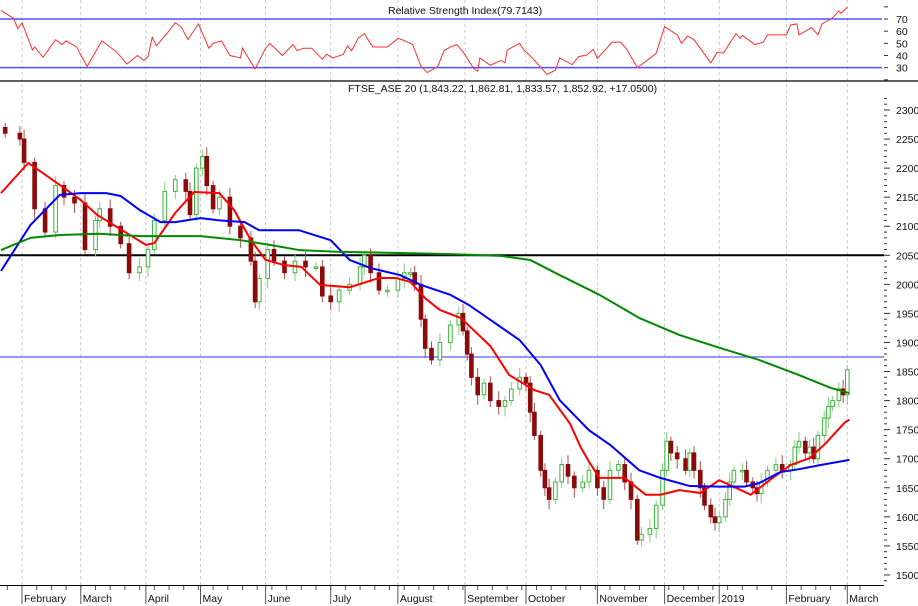 This screenshot has width=918, height=606. I want to click on price-tick-label: 1600, so click(907, 518).